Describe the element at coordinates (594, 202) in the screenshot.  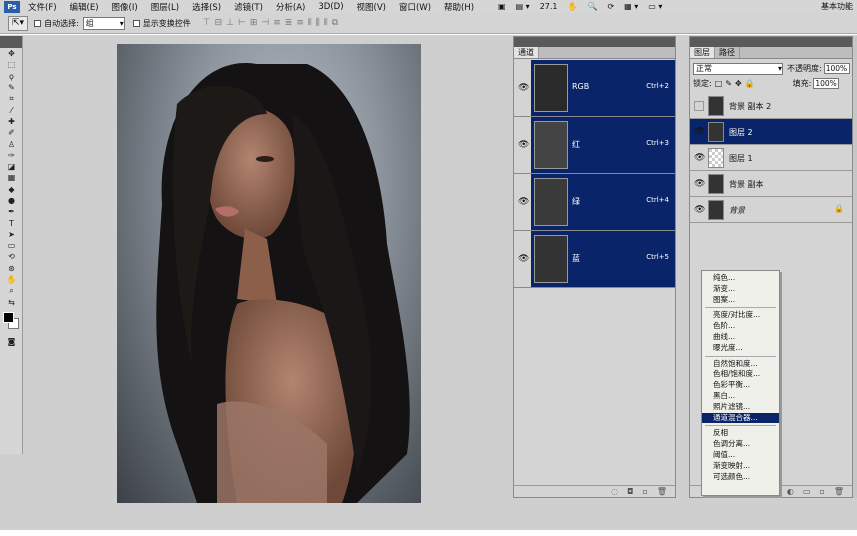
I see `channel-row: 👁 绿 Ctrl+4` at that location.